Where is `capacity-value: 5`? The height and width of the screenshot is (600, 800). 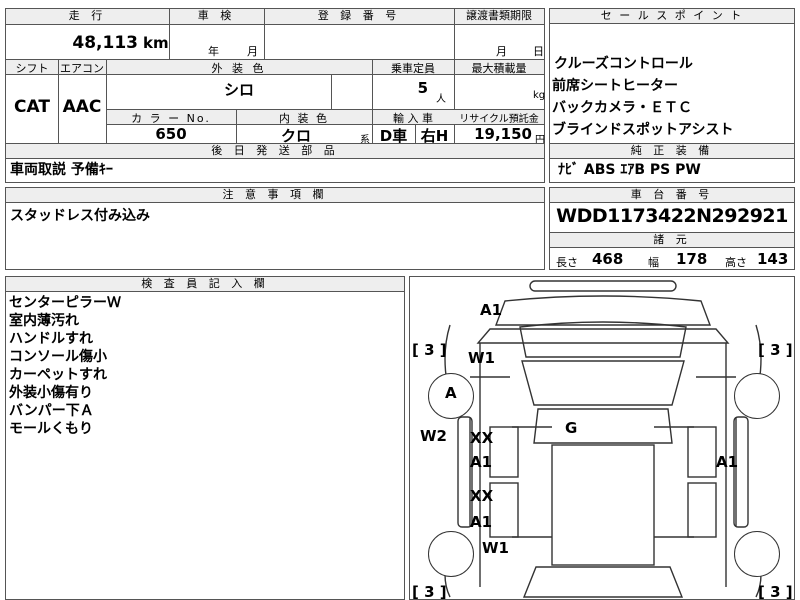 capacity-value: 5 is located at coordinates (422, 88).